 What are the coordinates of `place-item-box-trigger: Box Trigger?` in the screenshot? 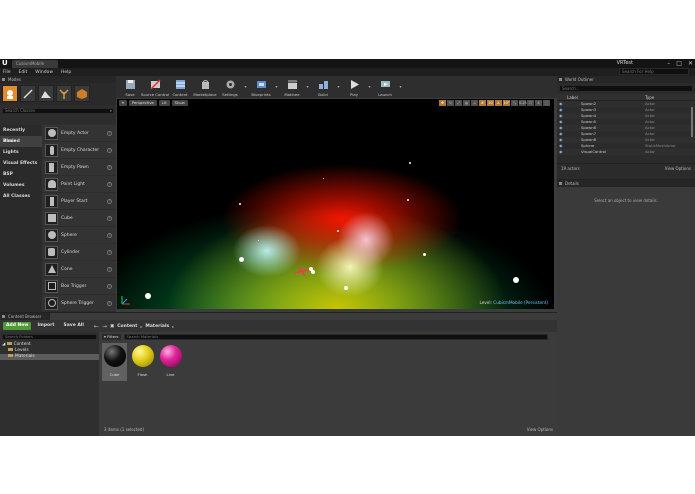 It's located at (79, 286).